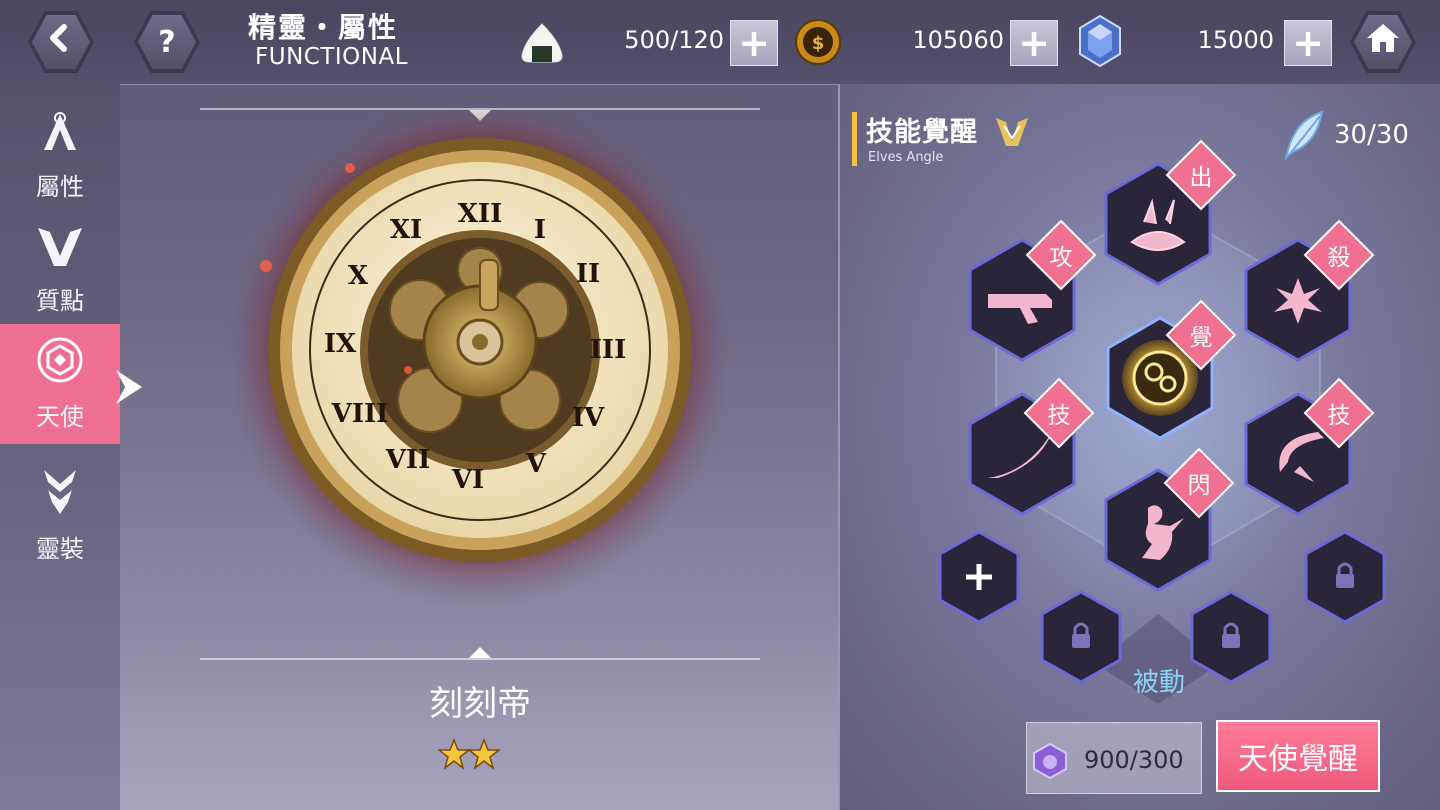 The height and width of the screenshot is (810, 1440). Describe the element at coordinates (323, 27) in the screenshot. I see `page-title: 精靈・屬性` at that location.